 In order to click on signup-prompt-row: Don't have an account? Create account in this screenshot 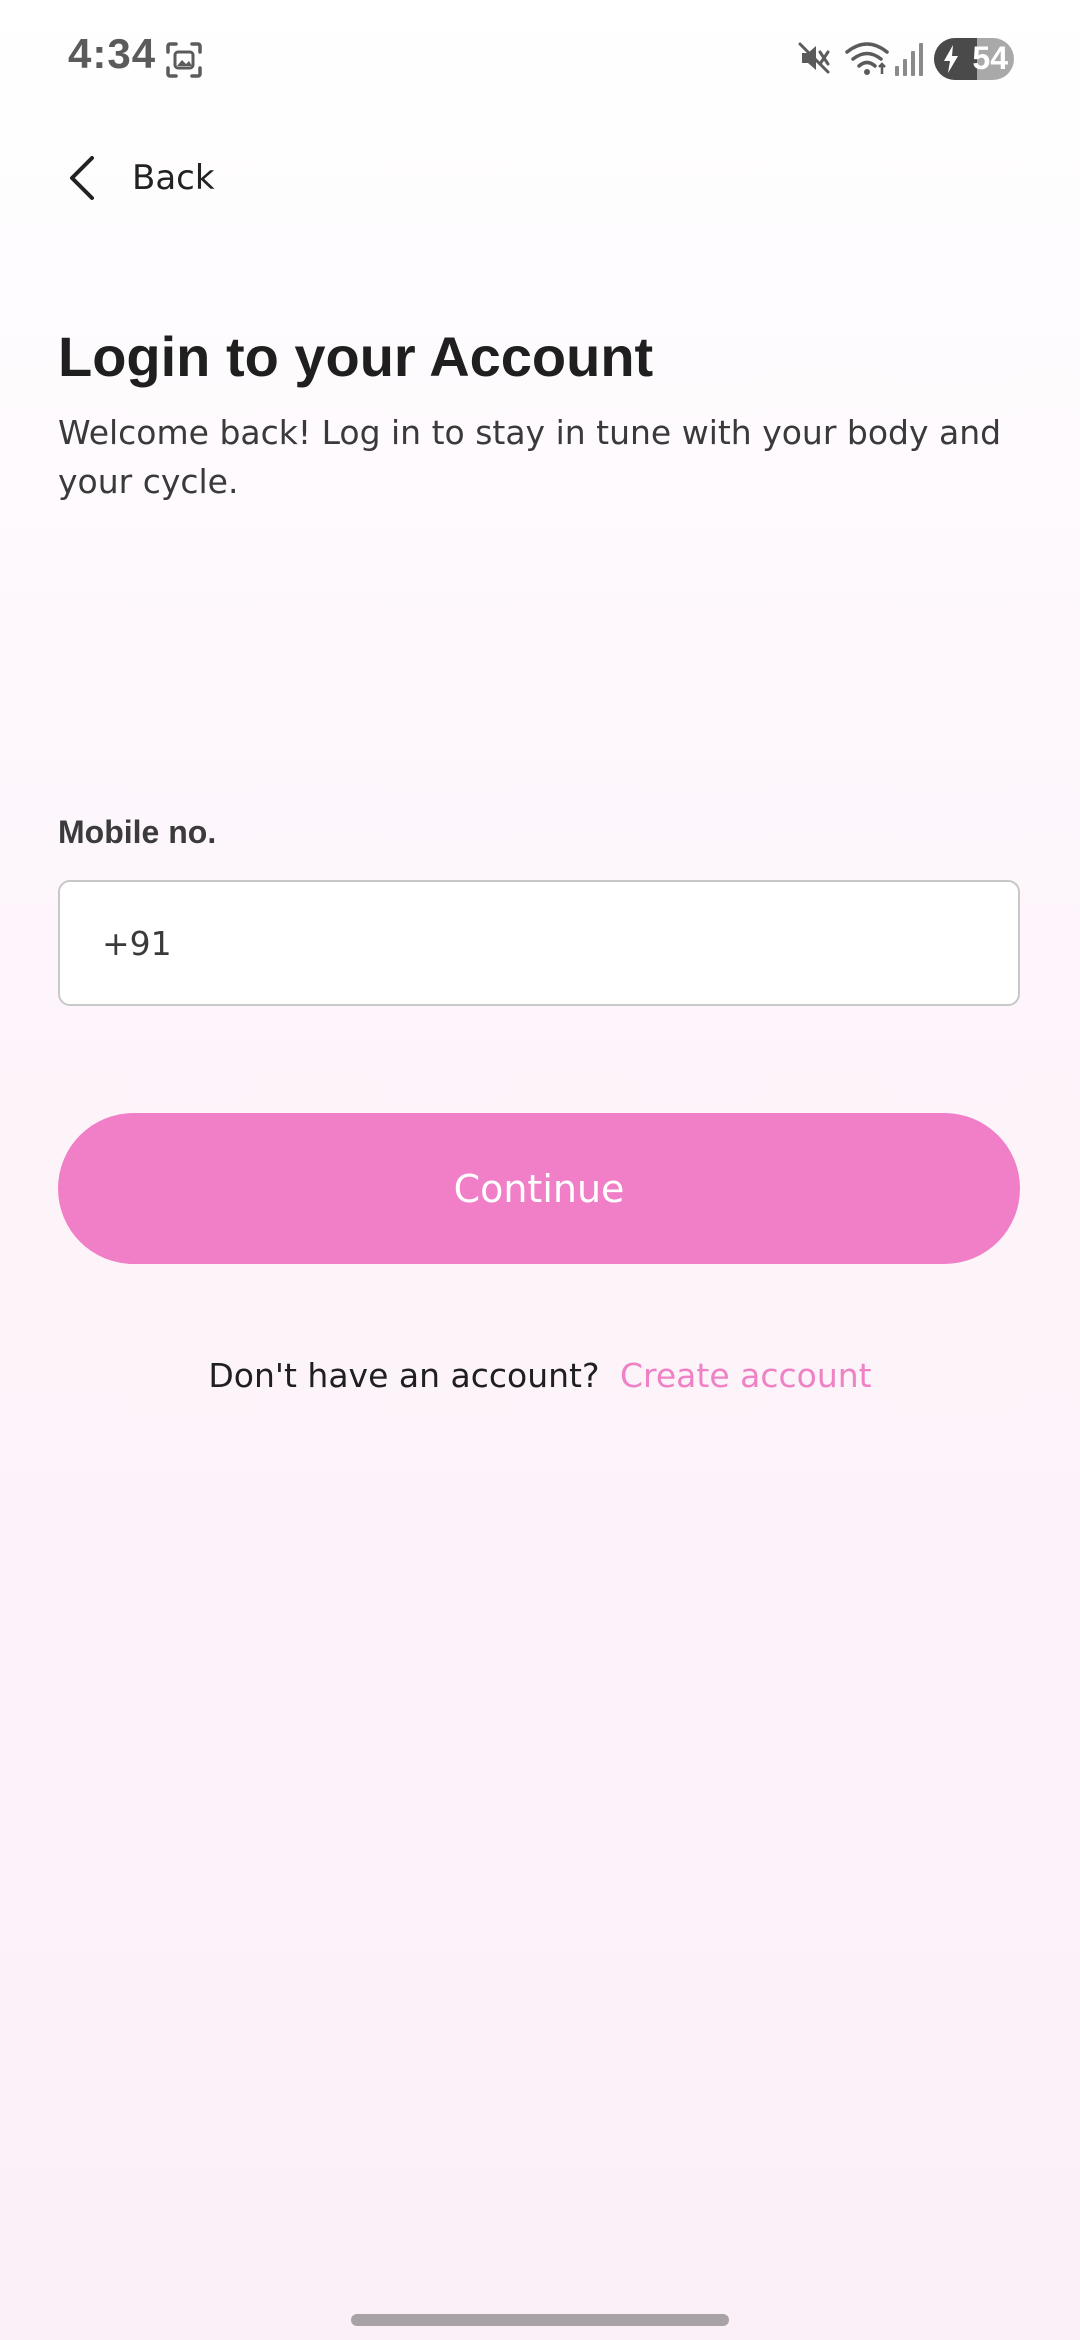, I will do `click(540, 1375)`.